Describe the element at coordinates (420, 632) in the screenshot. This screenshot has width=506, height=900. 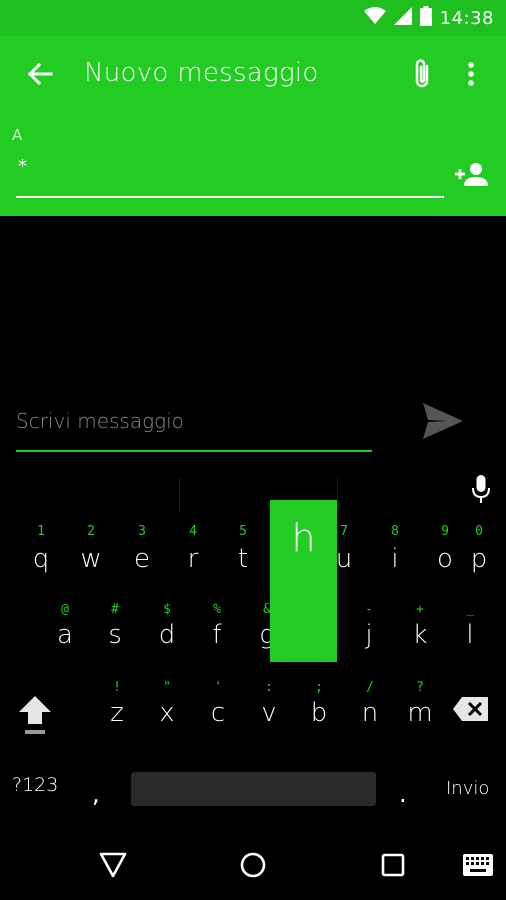
I see `key-k: + k` at that location.